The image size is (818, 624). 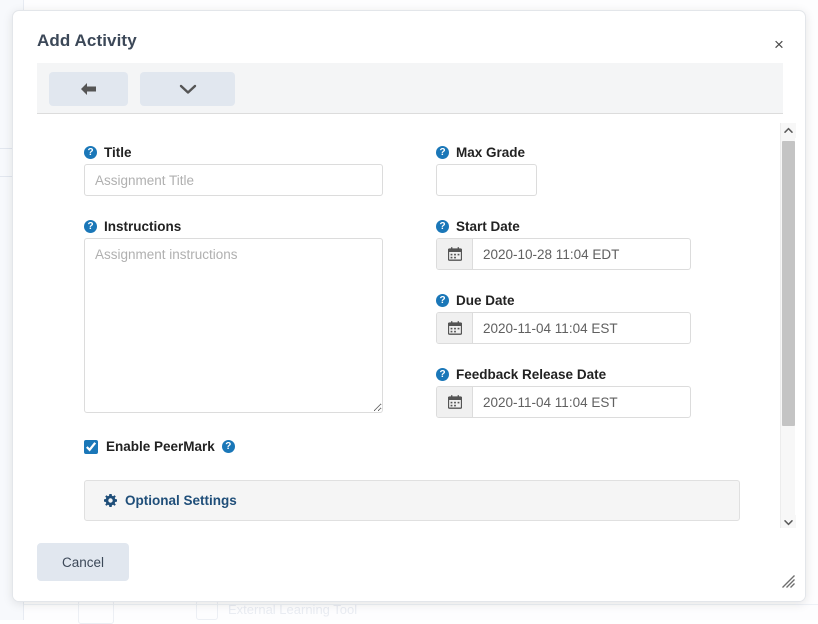 What do you see at coordinates (488, 226) in the screenshot?
I see `start-date-label-text: Start Date` at bounding box center [488, 226].